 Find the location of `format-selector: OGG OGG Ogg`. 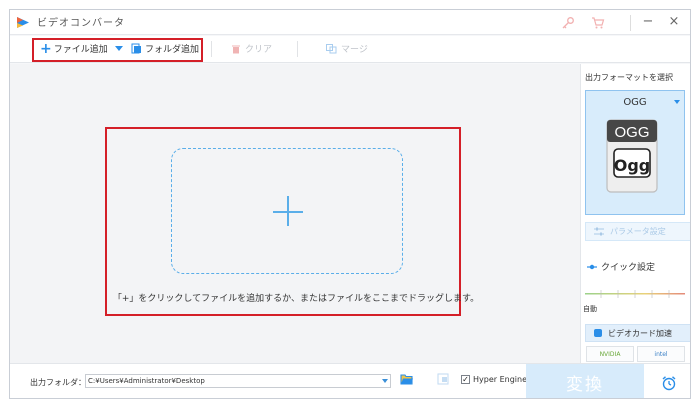

format-selector: OGG OGG Ogg is located at coordinates (635, 152).